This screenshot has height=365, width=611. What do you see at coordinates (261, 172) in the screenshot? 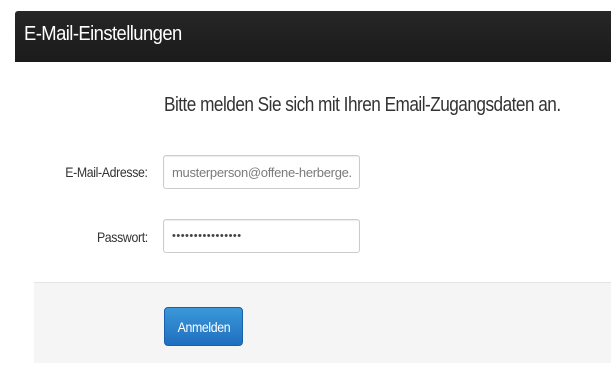
I see `email-field` at bounding box center [261, 172].